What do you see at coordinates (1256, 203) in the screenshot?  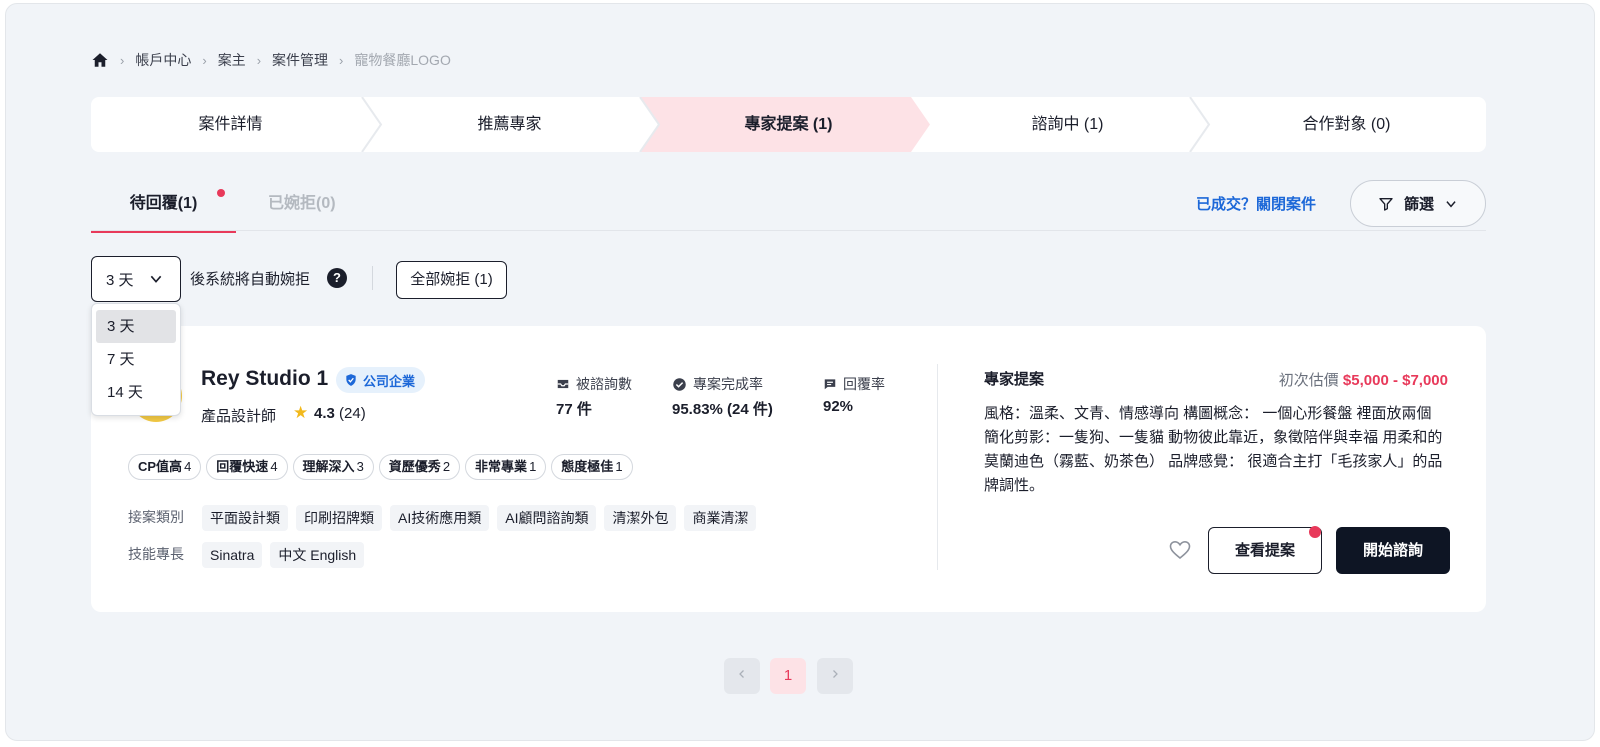 I see `close-case-link: 已成交？關閉案件` at bounding box center [1256, 203].